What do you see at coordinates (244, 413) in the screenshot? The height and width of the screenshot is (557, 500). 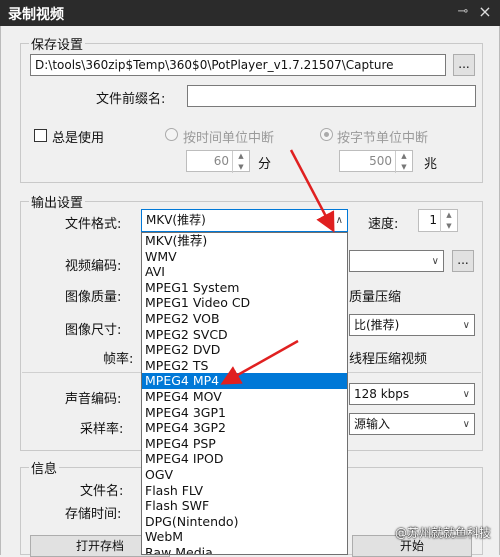 I see `dropdown-item: MPEG4 3GP1` at bounding box center [244, 413].